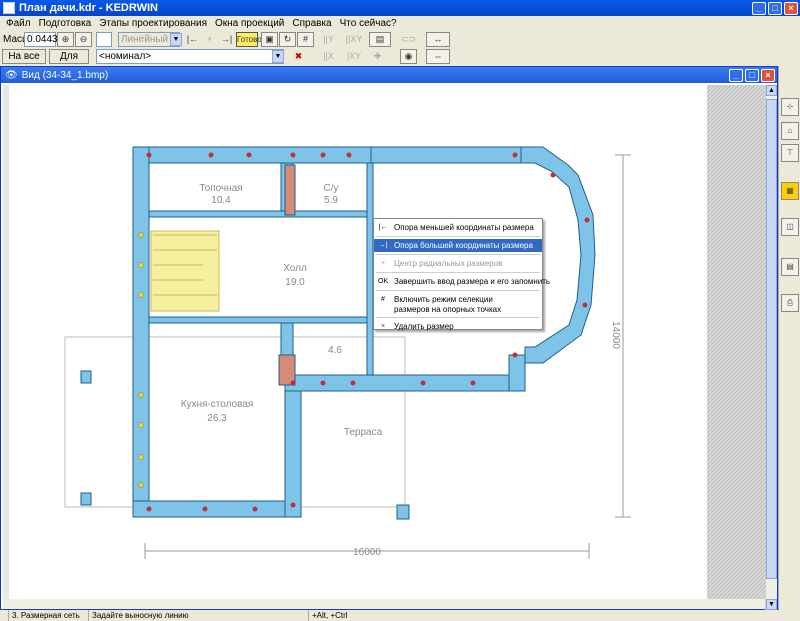 The image size is (800, 621). I want to click on document-title: Вид (34-34_1.bmp), so click(65, 75).